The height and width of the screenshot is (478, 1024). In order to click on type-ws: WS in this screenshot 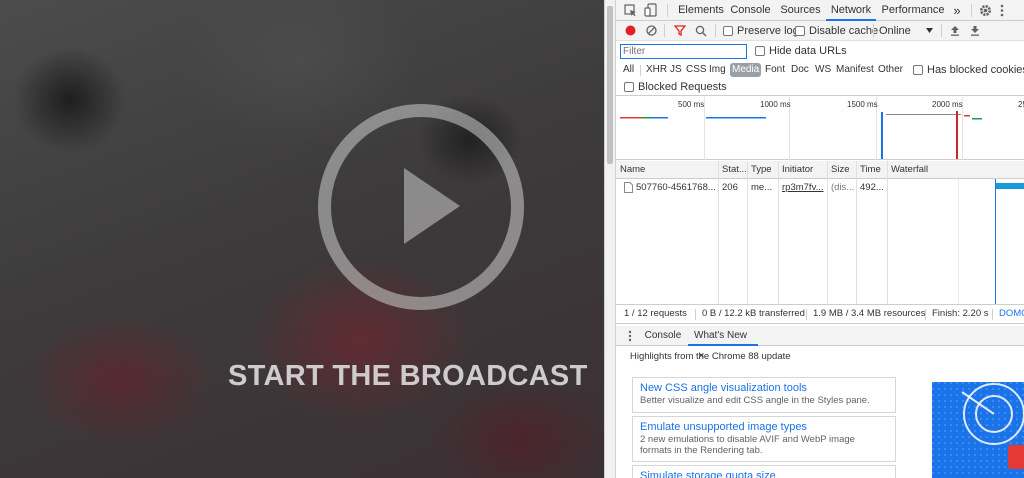, I will do `click(823, 70)`.